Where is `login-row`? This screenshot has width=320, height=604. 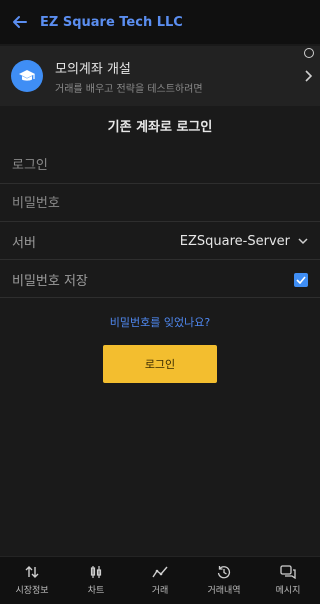 login-row is located at coordinates (160, 166).